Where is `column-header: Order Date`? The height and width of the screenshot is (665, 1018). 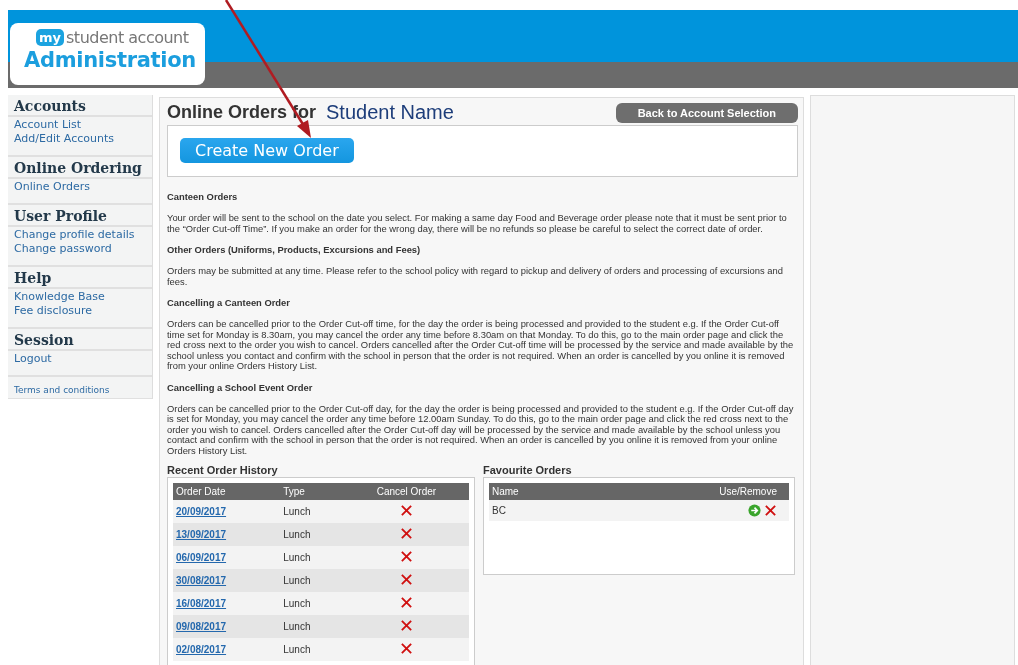 column-header: Order Date is located at coordinates (227, 491).